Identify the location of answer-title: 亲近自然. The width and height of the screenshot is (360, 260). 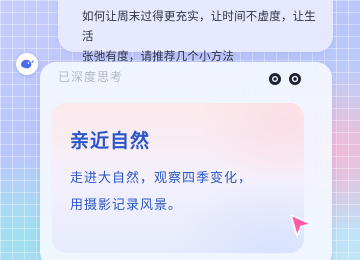
(110, 141).